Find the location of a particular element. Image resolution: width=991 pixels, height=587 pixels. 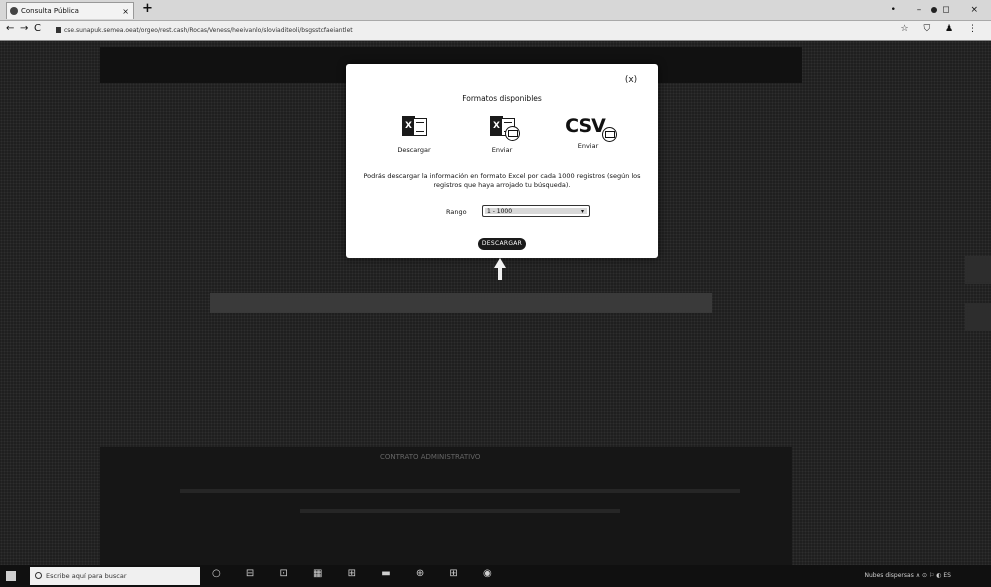

favicon-icon is located at coordinates (14, 11).